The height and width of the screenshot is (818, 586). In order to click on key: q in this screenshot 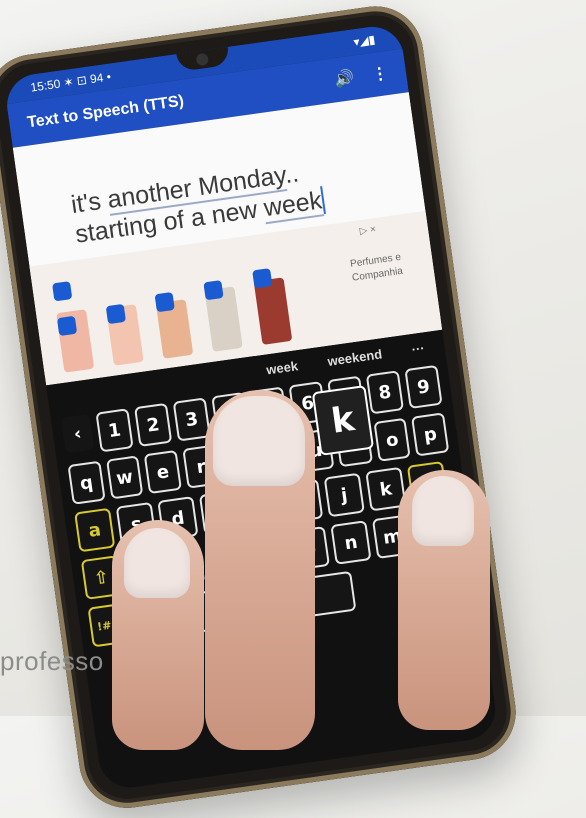, I will do `click(86, 482)`.